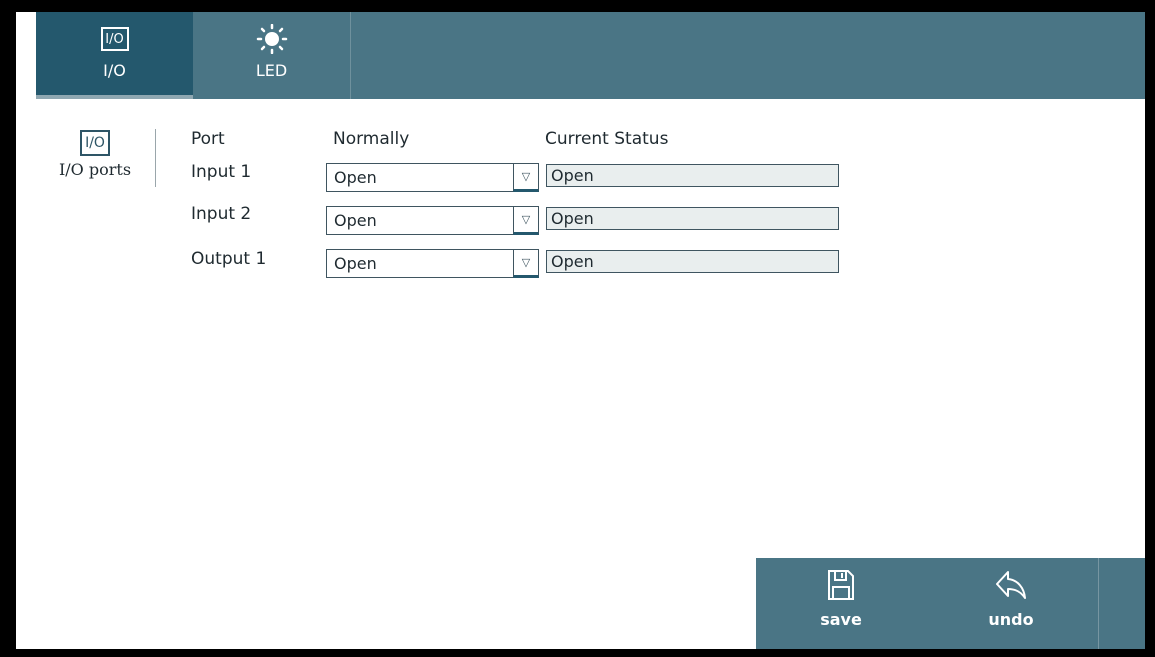 Image resolution: width=1155 pixels, height=657 pixels. I want to click on tab-io: I/O I/O, so click(114, 55).